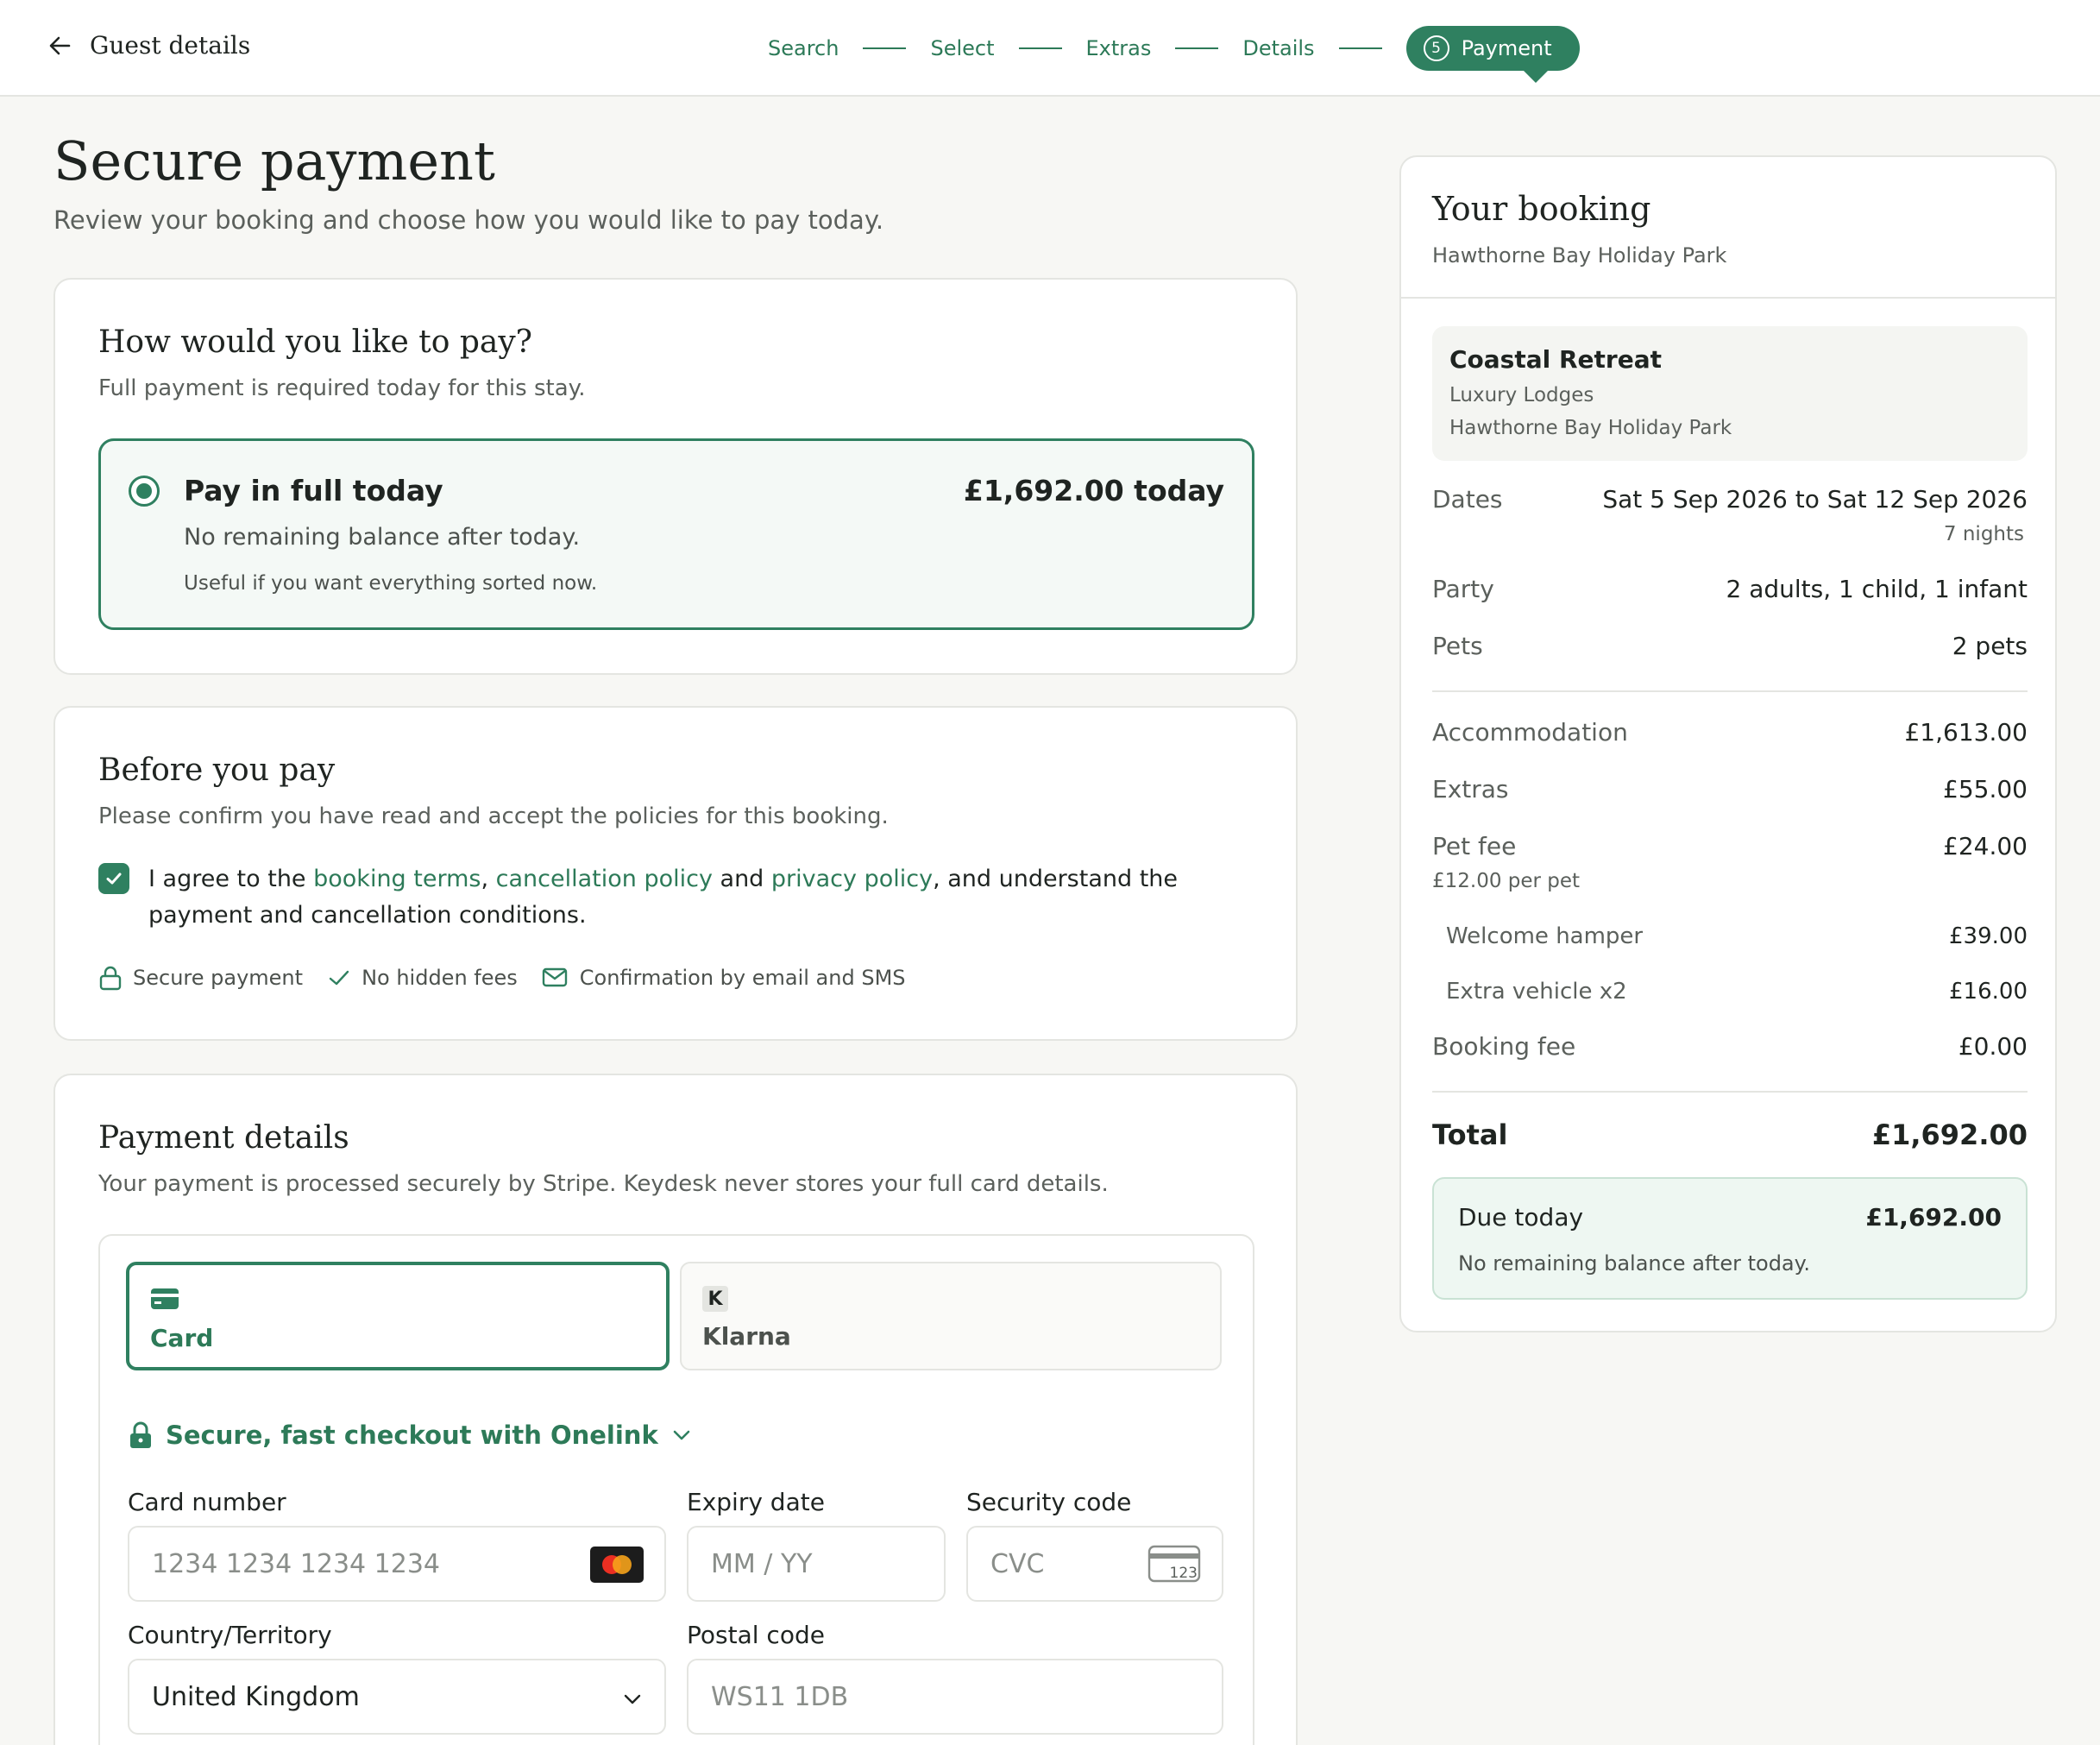 This screenshot has width=2100, height=1745. What do you see at coordinates (780, 1696) in the screenshot?
I see `postal-code-placeholder: WS11 1DB` at bounding box center [780, 1696].